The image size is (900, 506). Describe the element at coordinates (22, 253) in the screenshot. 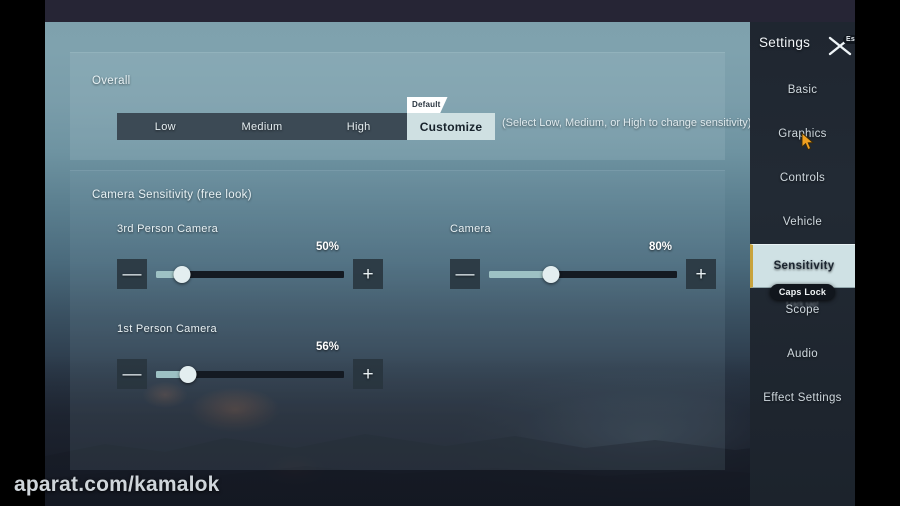

I see `letterbox-bar-left` at that location.